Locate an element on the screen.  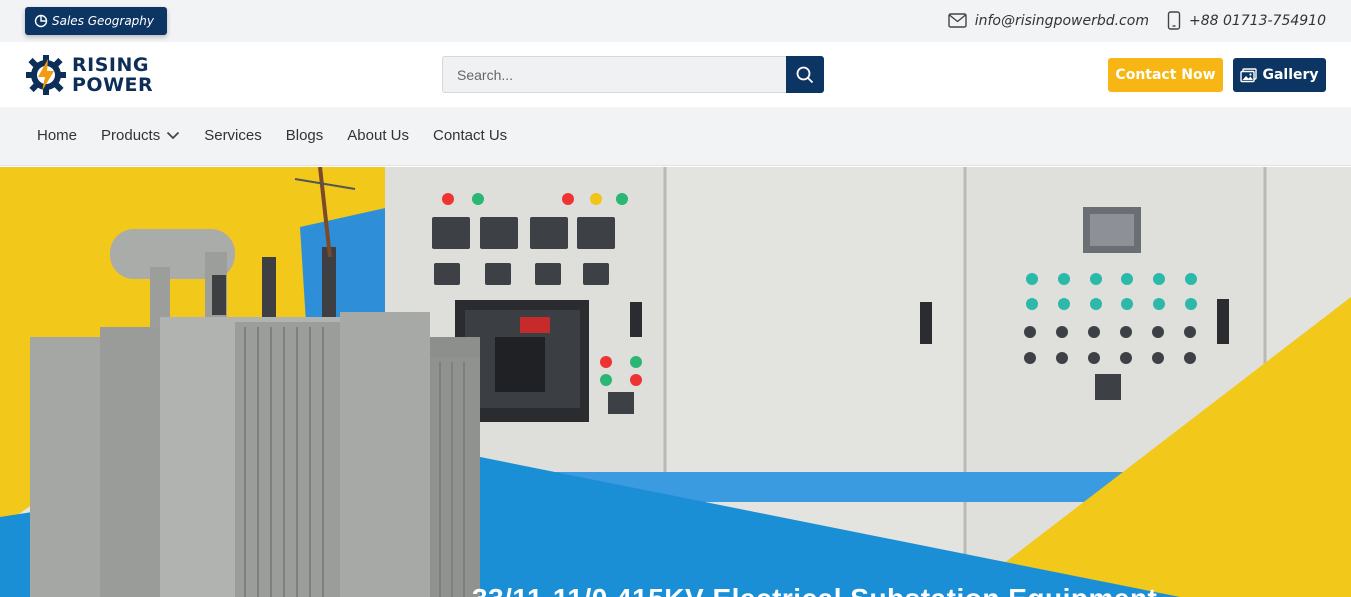
email-text: info@risingpowerbd.com is located at coordinates (1061, 20).